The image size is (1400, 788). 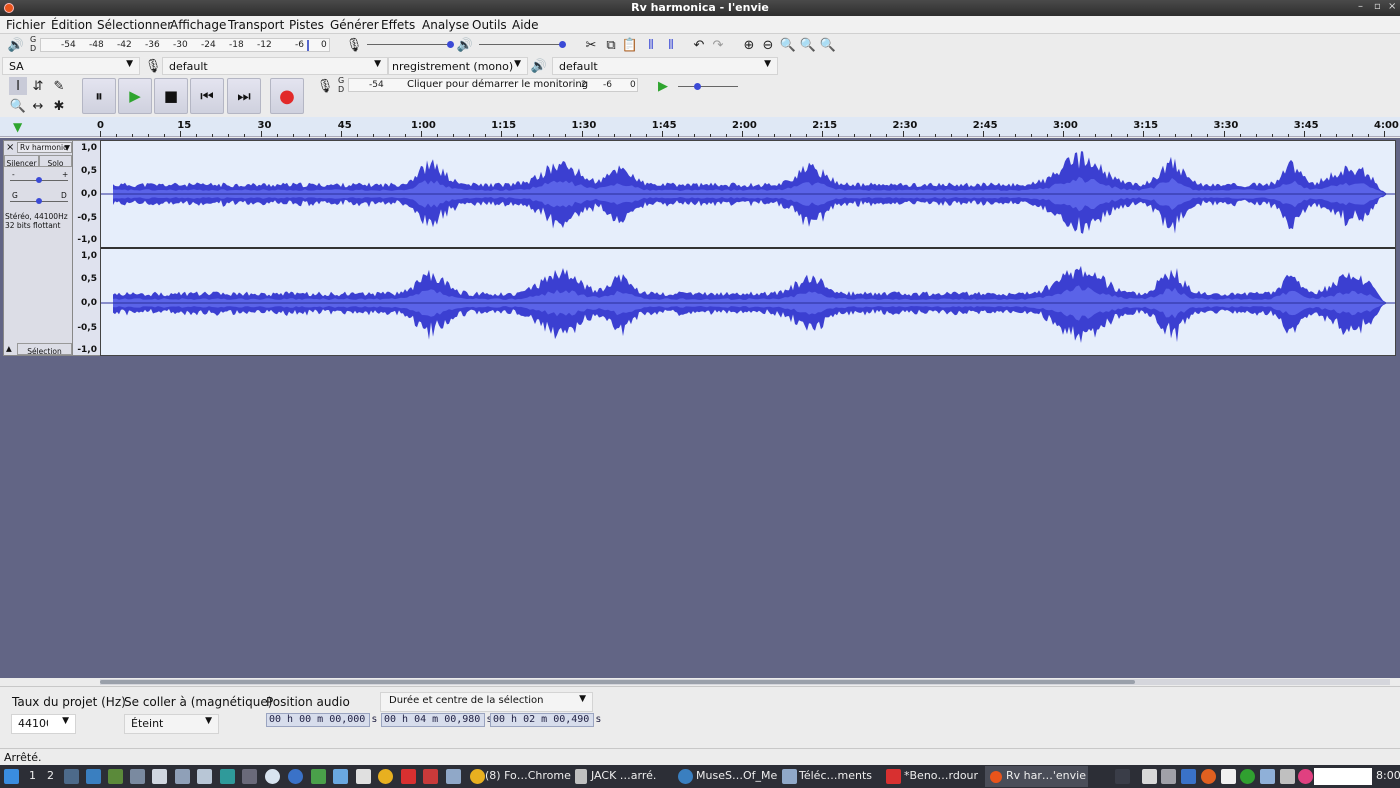 I want to click on menu-affichage: Affichage, so click(x=198, y=25).